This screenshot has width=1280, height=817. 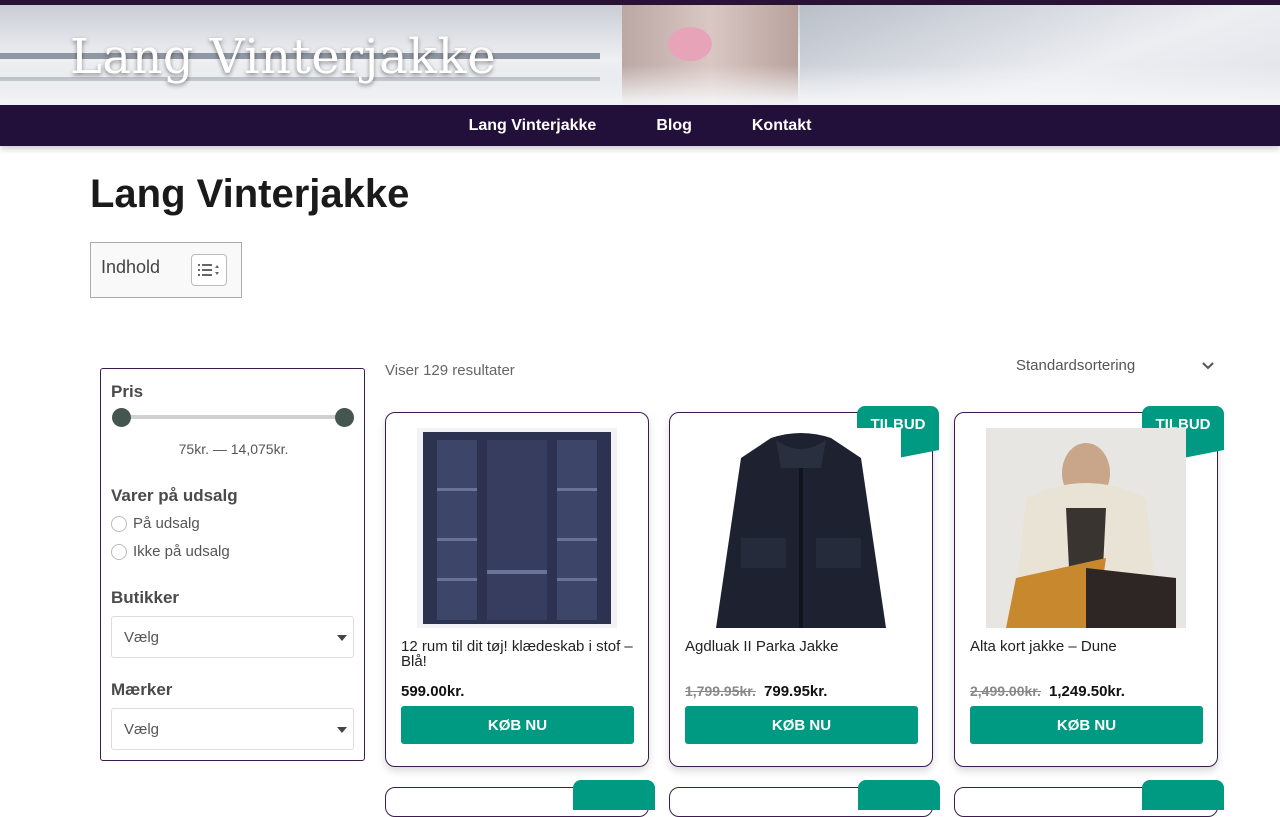 I want to click on sort-select: Standardsortering, so click(x=1118, y=365).